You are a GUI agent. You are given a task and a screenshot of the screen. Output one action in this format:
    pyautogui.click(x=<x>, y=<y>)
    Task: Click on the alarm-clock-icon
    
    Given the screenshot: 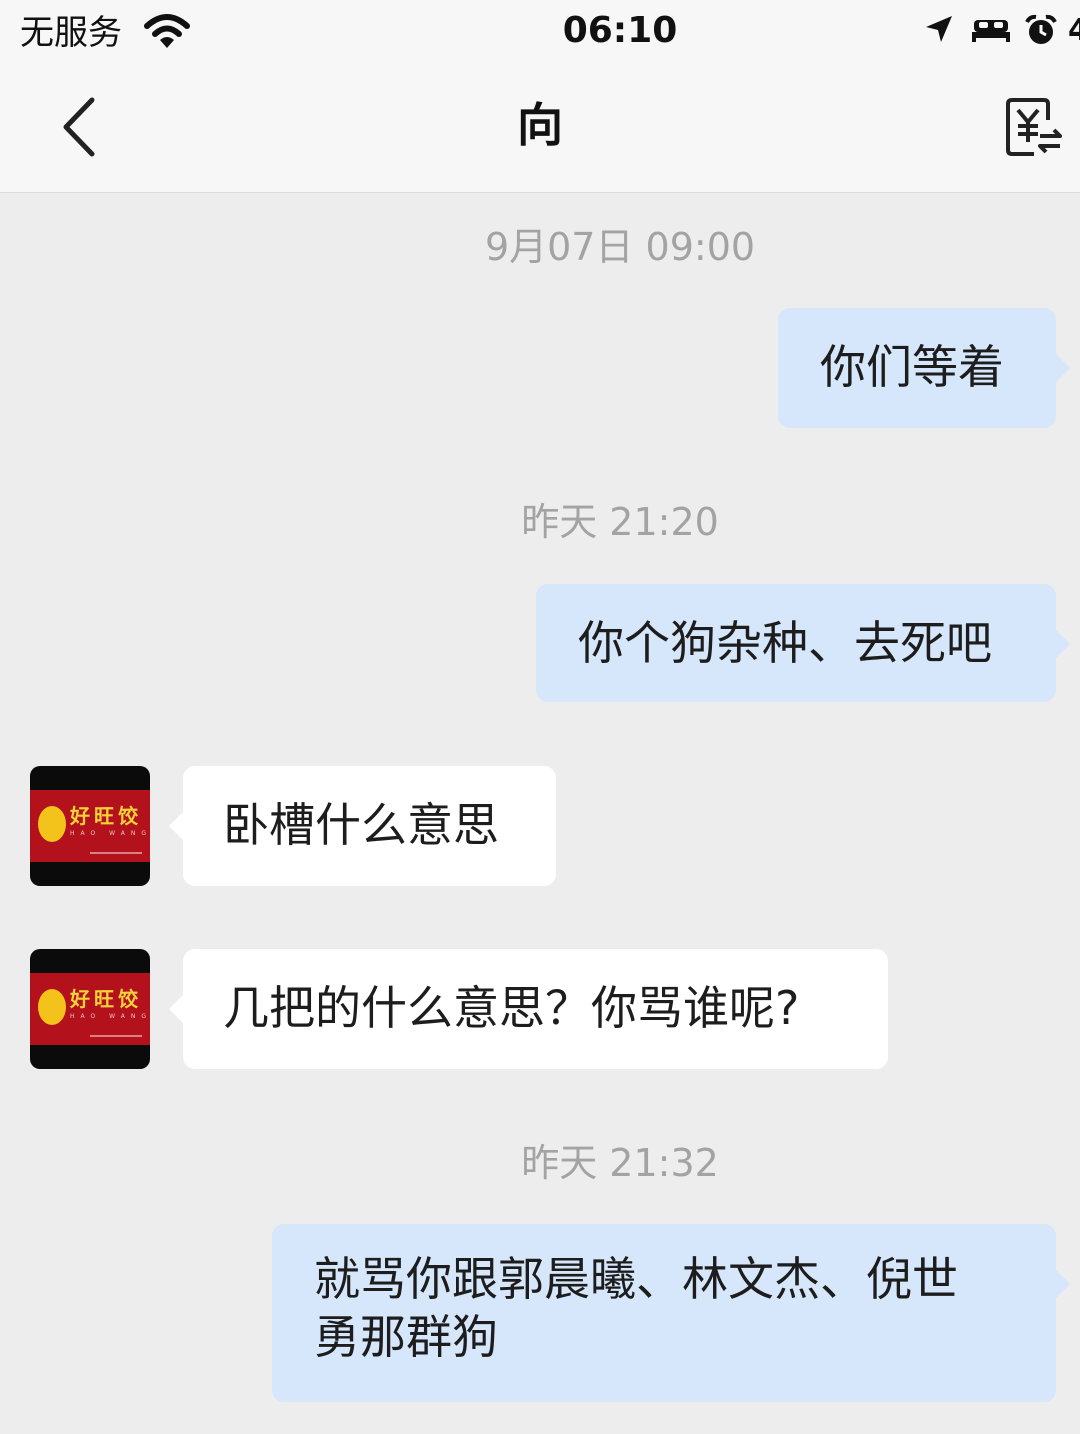 What is the action you would take?
    pyautogui.click(x=1041, y=29)
    